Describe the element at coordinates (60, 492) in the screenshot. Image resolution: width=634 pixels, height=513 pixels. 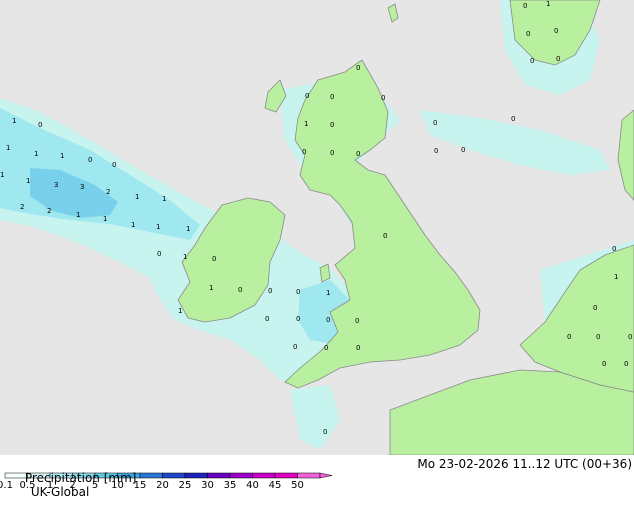
I see `model-name: UK-Global` at that location.